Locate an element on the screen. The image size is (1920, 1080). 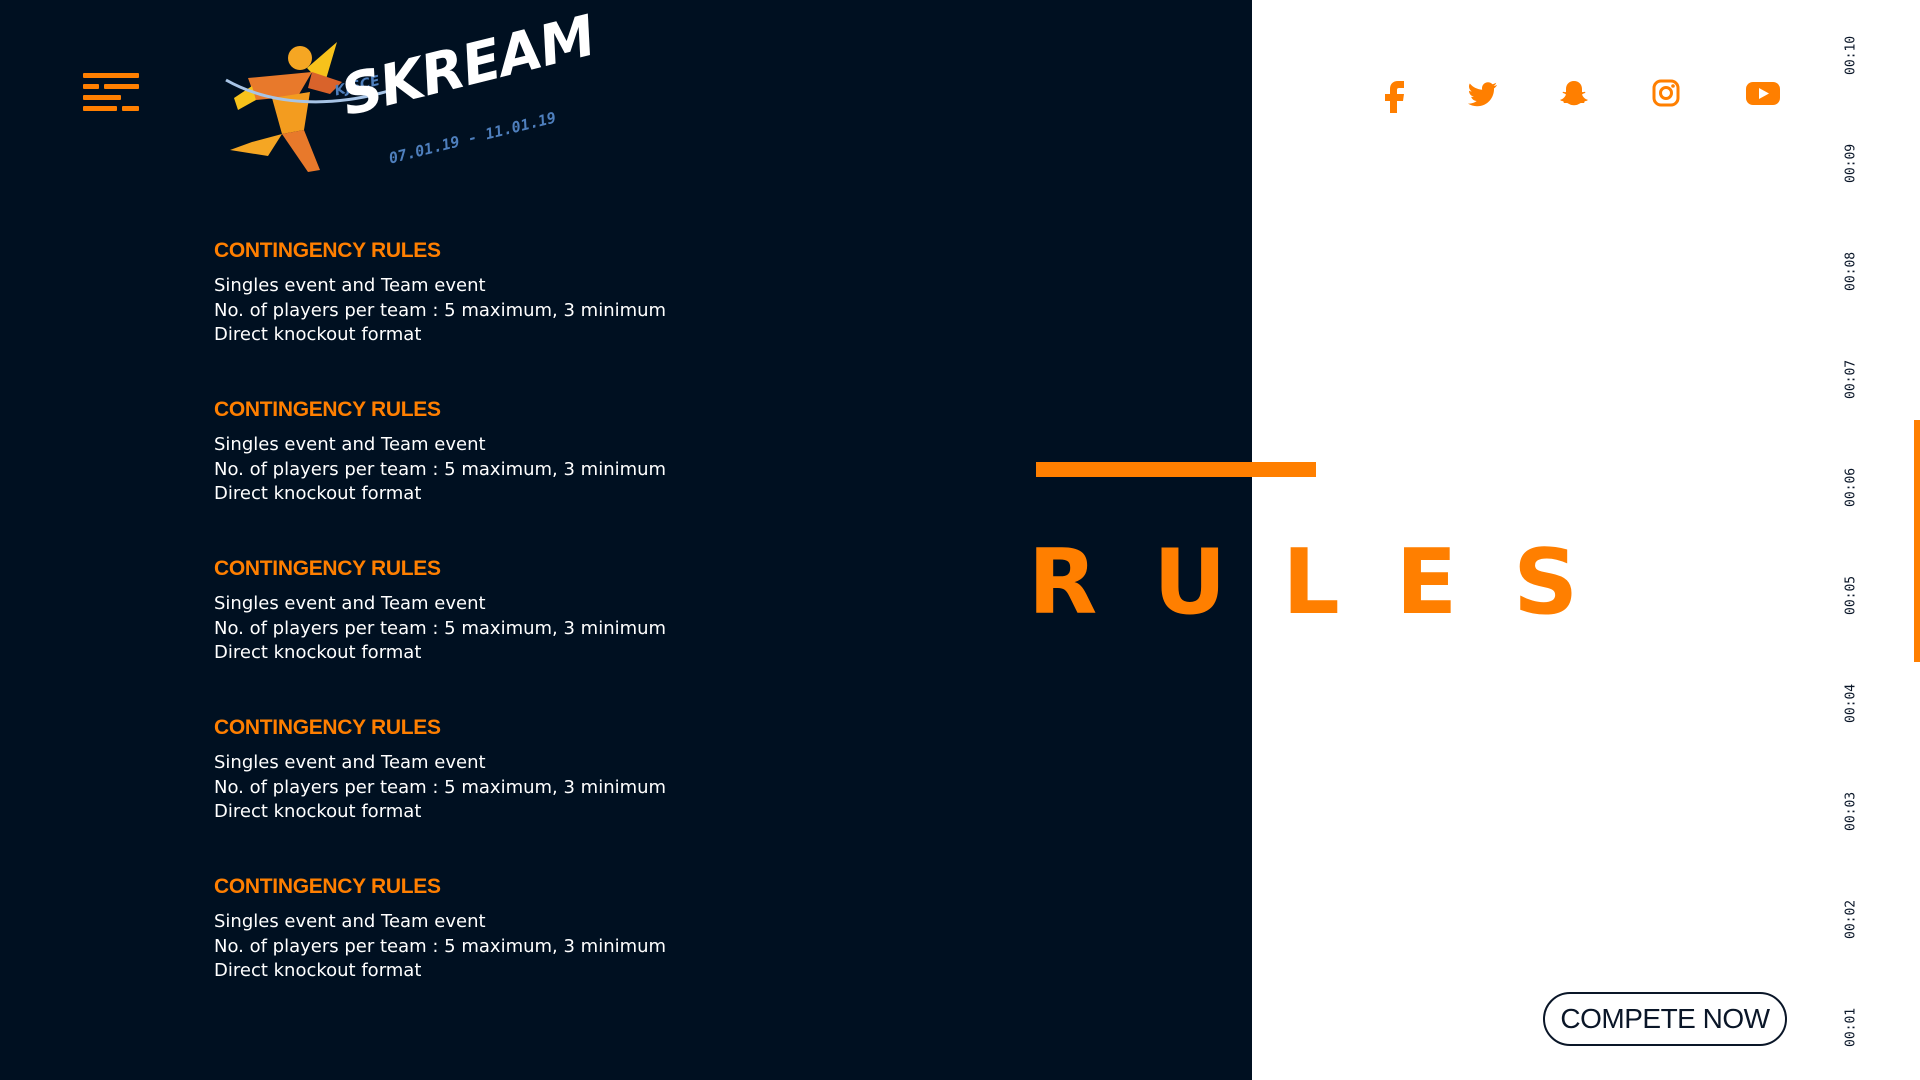
youtube-icon is located at coordinates (1763, 93).